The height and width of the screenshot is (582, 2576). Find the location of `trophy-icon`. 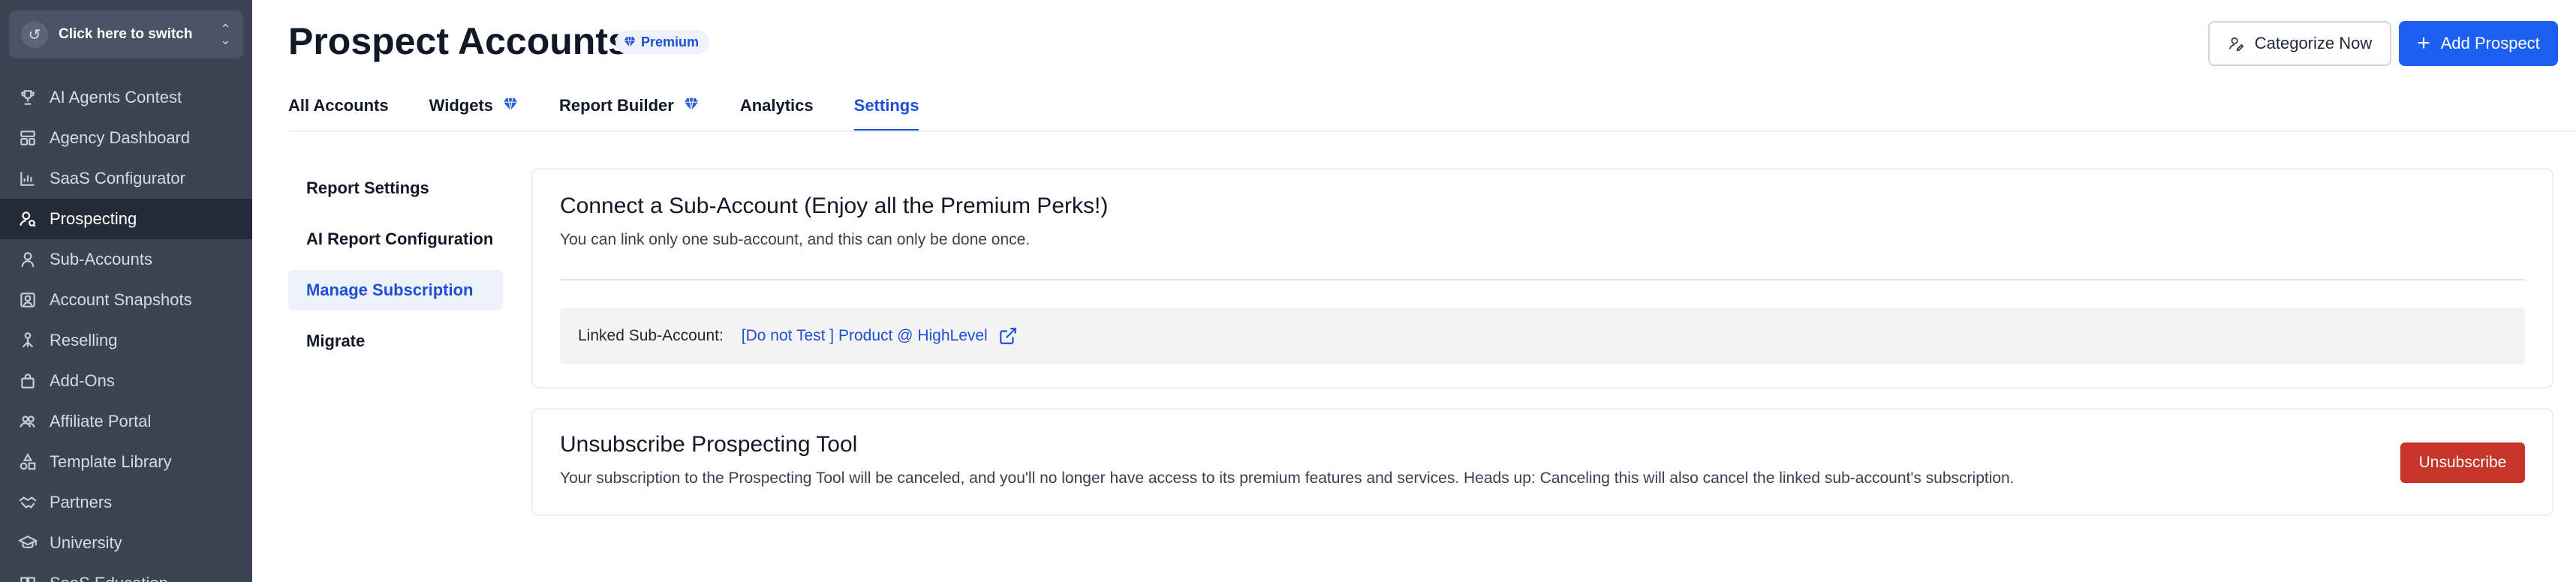

trophy-icon is located at coordinates (28, 97).